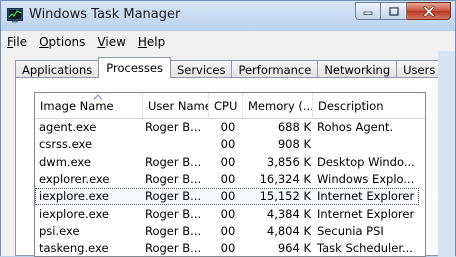 This screenshot has width=456, height=257. I want to click on cell-image-name: taskeng.exe, so click(74, 248).